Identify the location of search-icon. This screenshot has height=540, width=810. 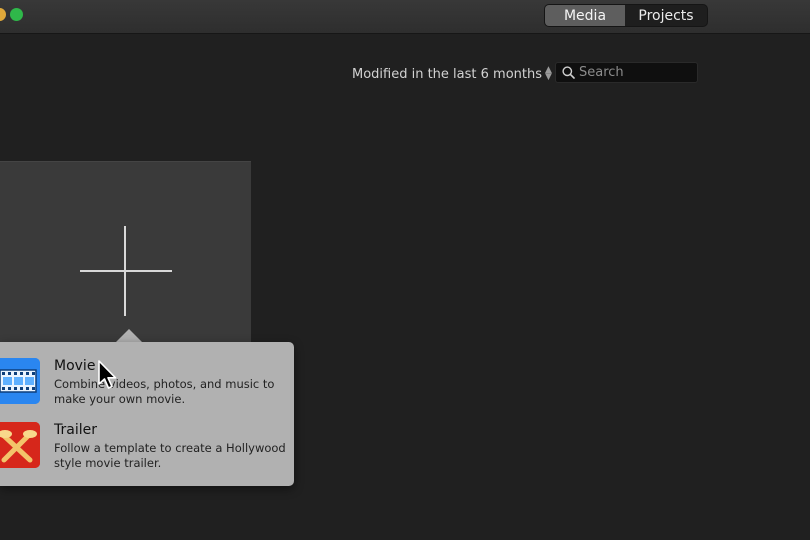
(568, 72).